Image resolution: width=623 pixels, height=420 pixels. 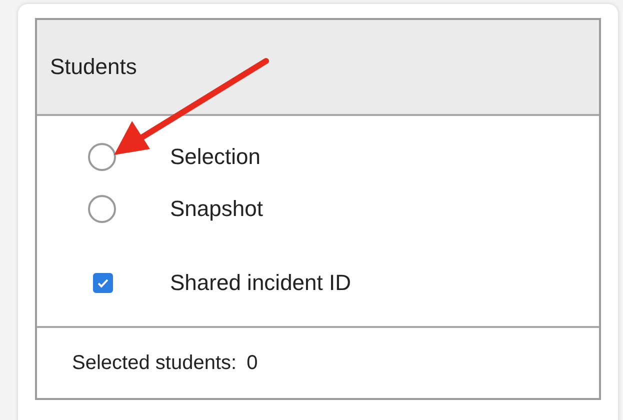 I want to click on option-label: Selection, so click(x=215, y=157).